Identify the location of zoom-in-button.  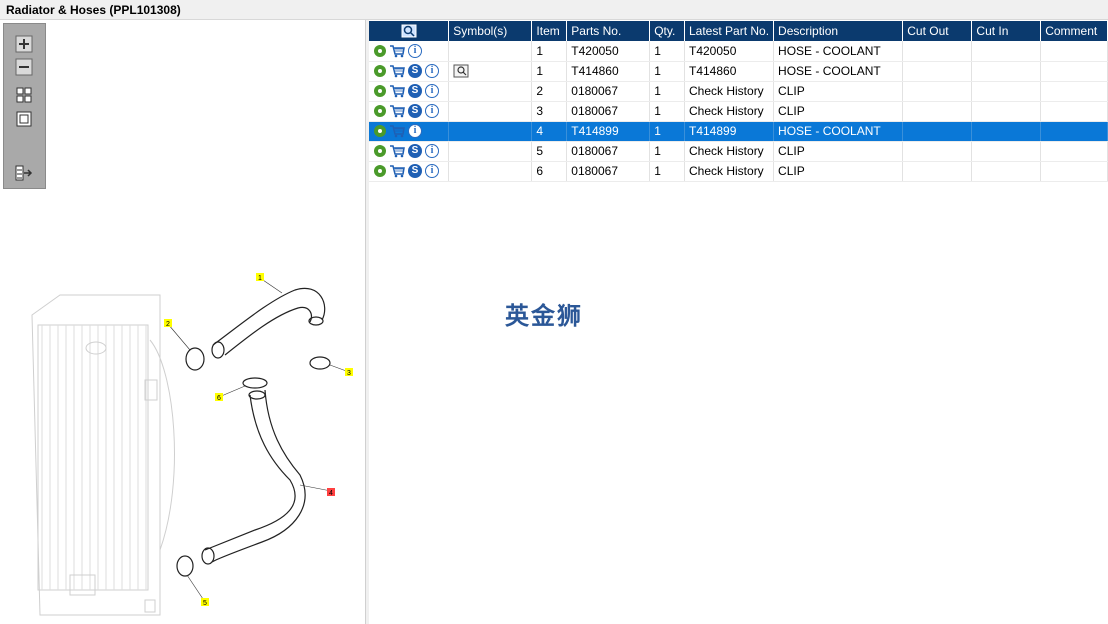
(24, 44).